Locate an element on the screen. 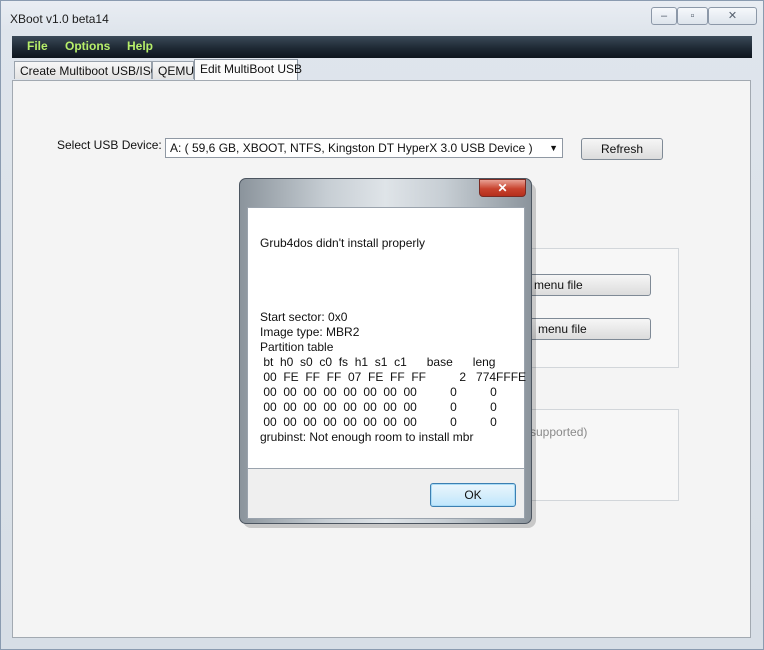 This screenshot has height=650, width=764. minimize-icon: – is located at coordinates (664, 16).